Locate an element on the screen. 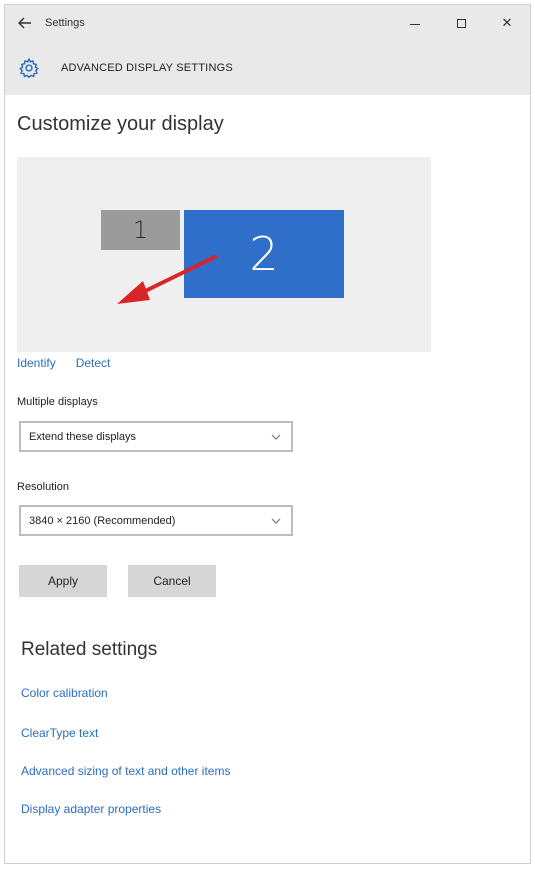 The image size is (535, 872). cleartype-text-link: ClearType text is located at coordinates (59, 733).